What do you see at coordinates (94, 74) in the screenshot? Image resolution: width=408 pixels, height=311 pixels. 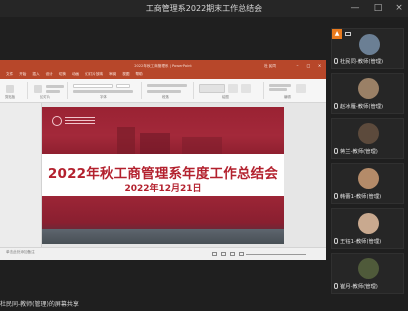 I see `ppt-tab: 幻灯片放映` at bounding box center [94, 74].